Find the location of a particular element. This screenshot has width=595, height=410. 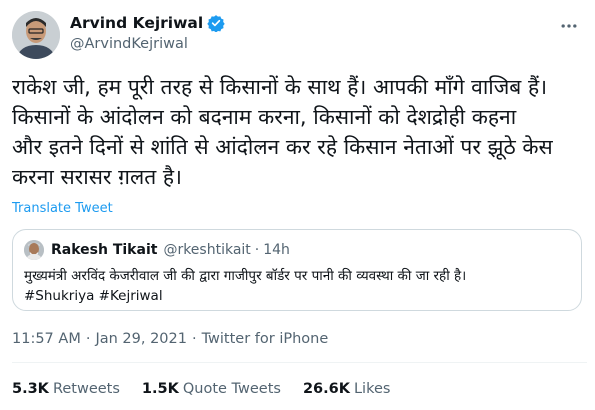

quotes-label: Quote Tweets is located at coordinates (231, 389).